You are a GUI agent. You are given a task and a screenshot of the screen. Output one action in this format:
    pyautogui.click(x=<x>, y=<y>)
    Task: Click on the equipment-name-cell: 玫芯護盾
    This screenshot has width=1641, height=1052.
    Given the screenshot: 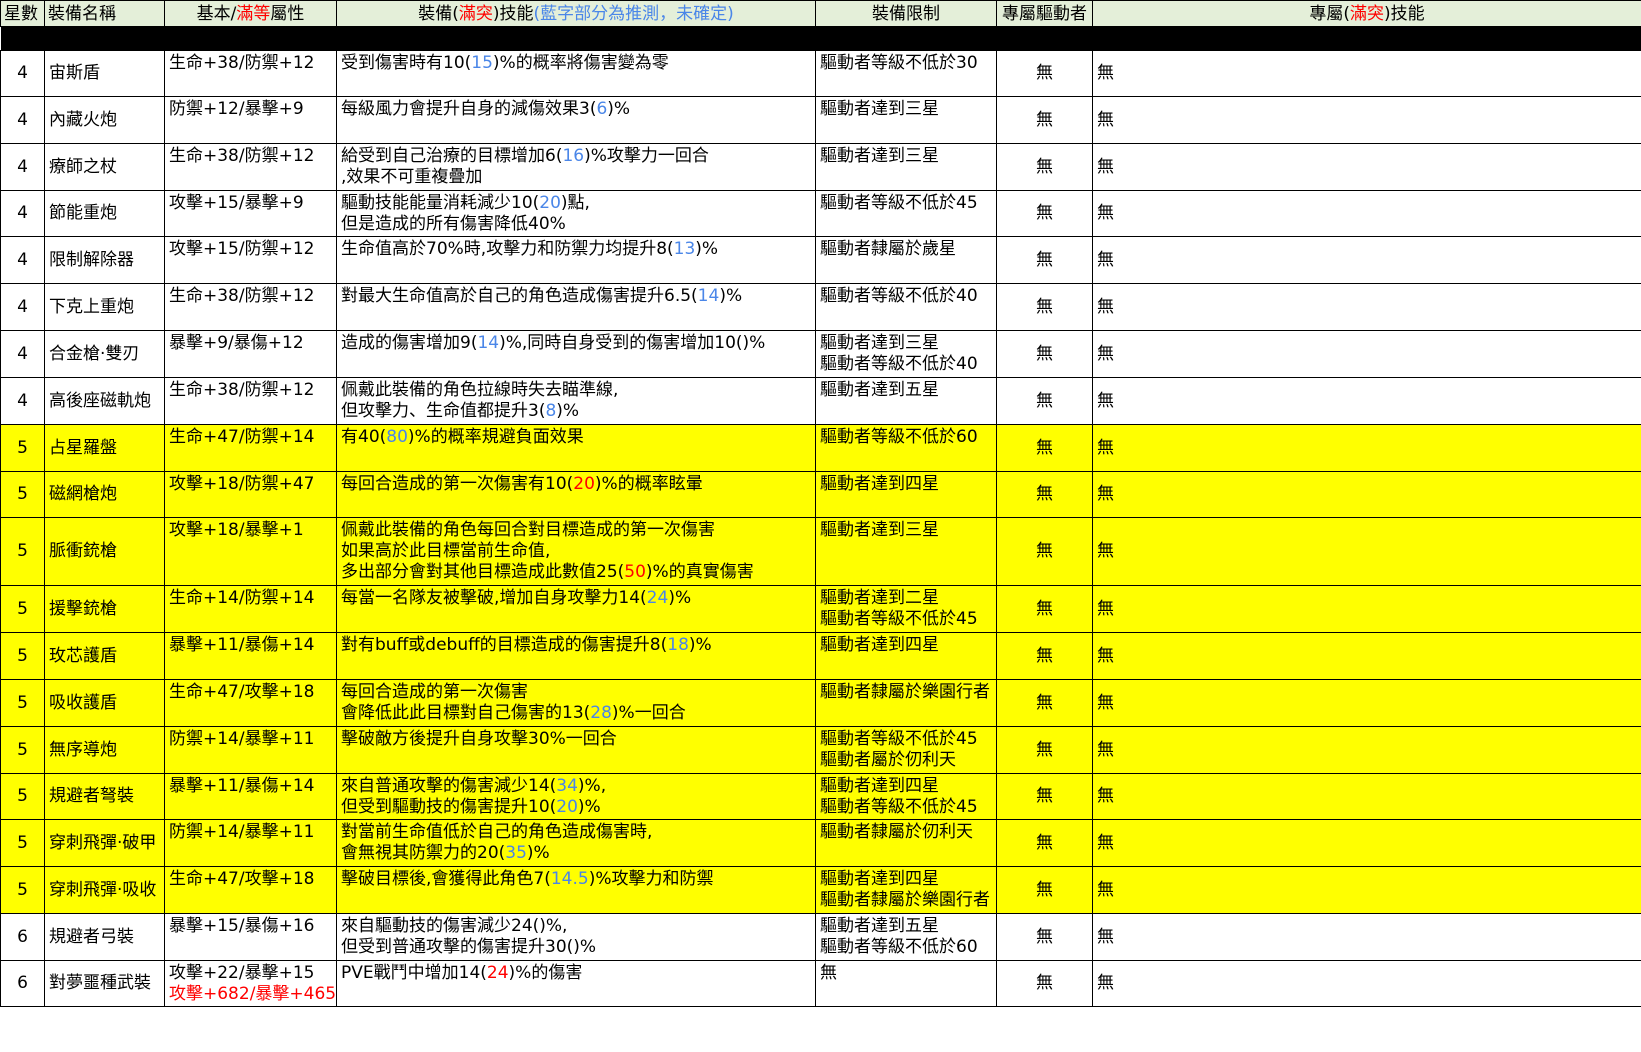 What is the action you would take?
    pyautogui.click(x=104, y=656)
    